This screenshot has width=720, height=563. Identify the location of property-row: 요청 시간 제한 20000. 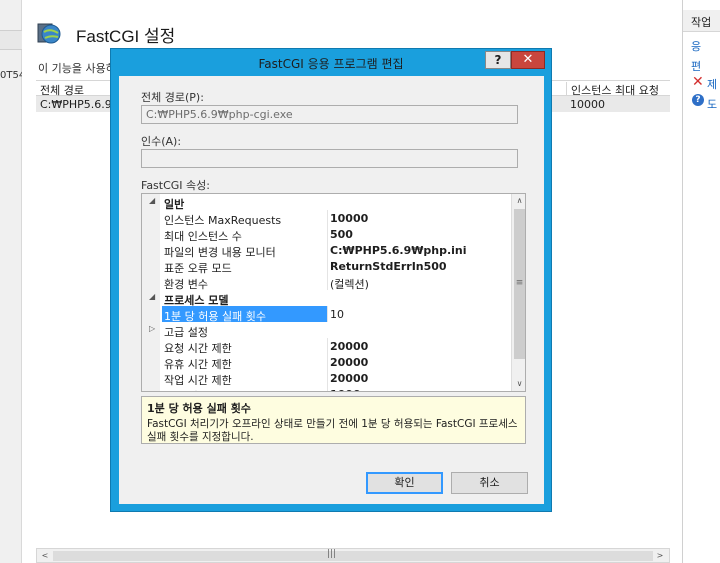
(326, 346).